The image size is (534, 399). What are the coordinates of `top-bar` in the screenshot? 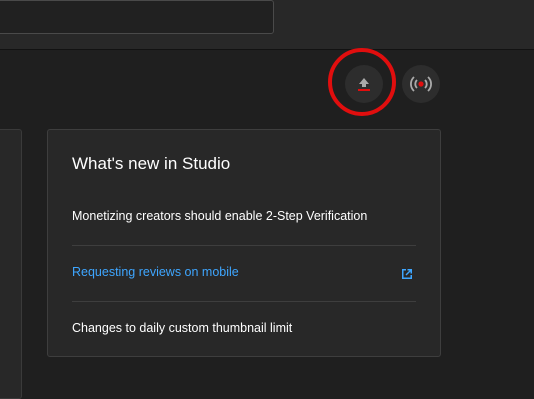 It's located at (267, 25).